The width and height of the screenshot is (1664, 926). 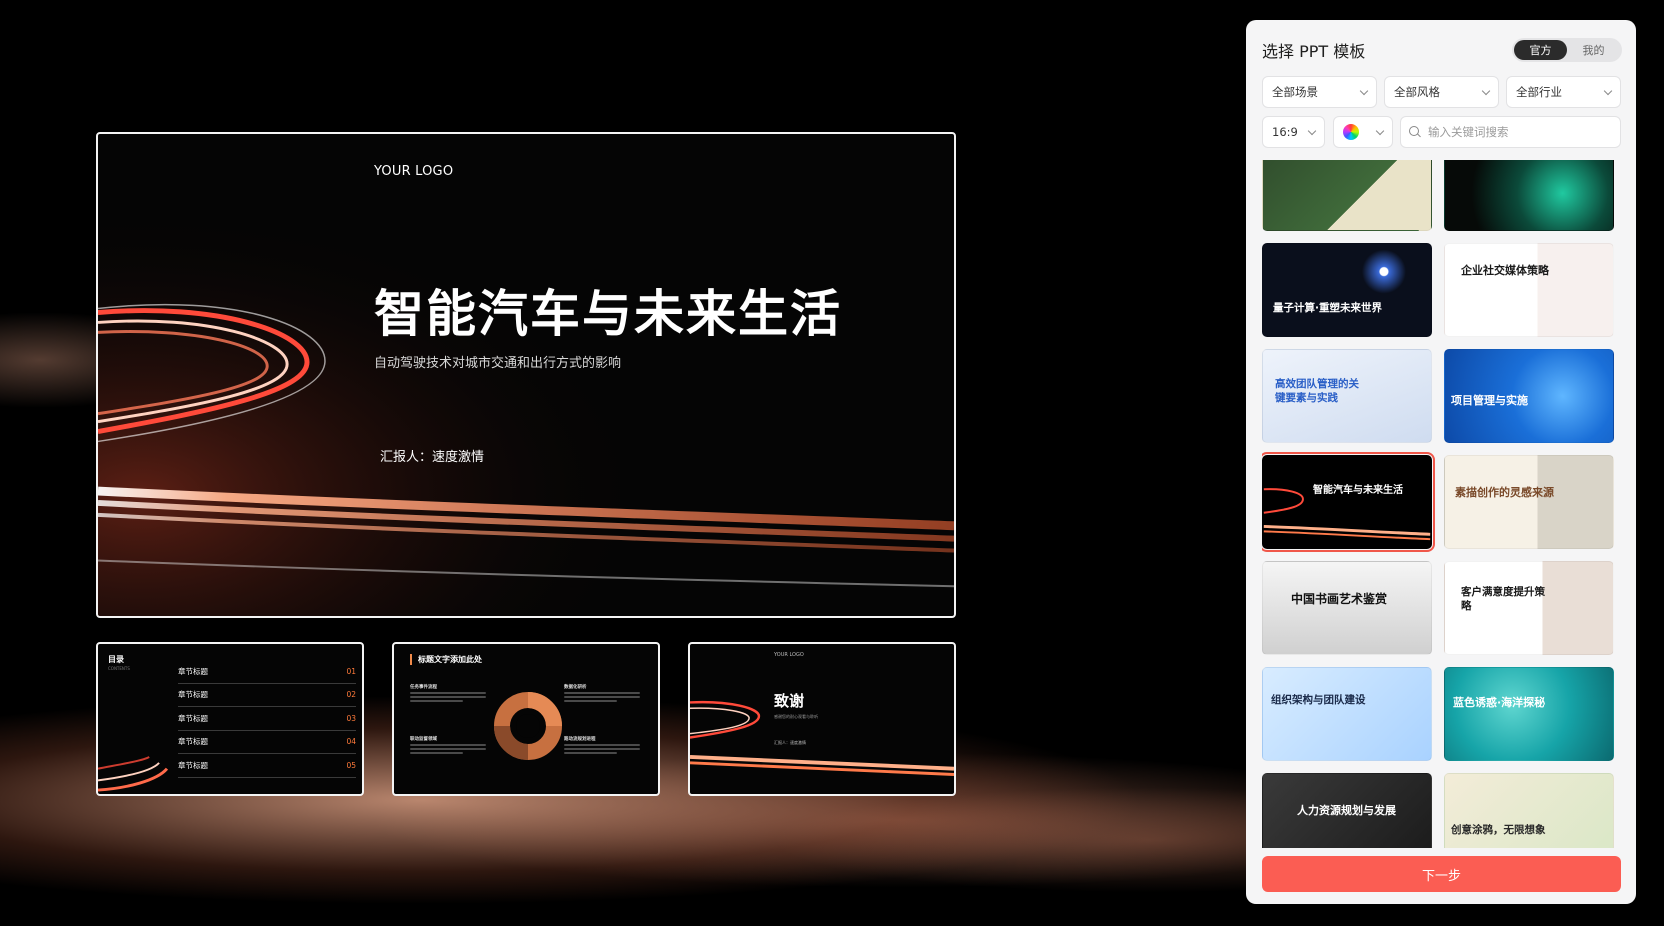 I want to click on template-title: 中国书画艺术鉴赏, so click(x=1339, y=599).